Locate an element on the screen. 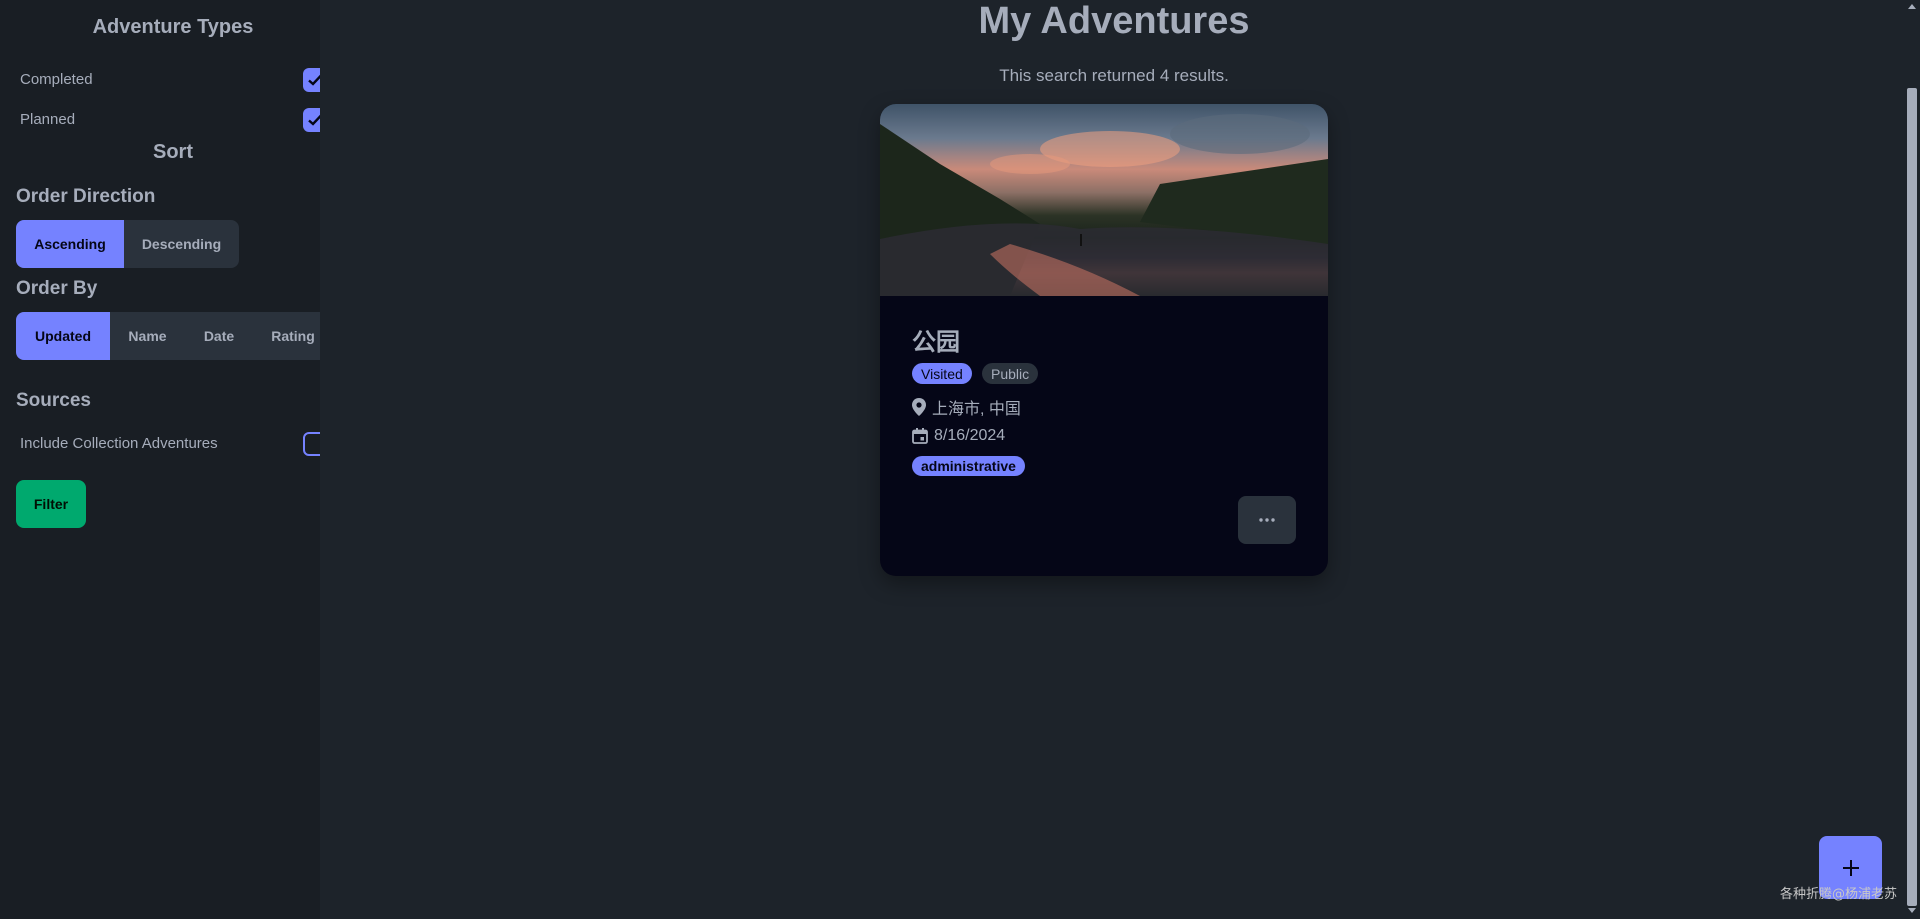  order-ascending-button: Ascending is located at coordinates (70, 244).